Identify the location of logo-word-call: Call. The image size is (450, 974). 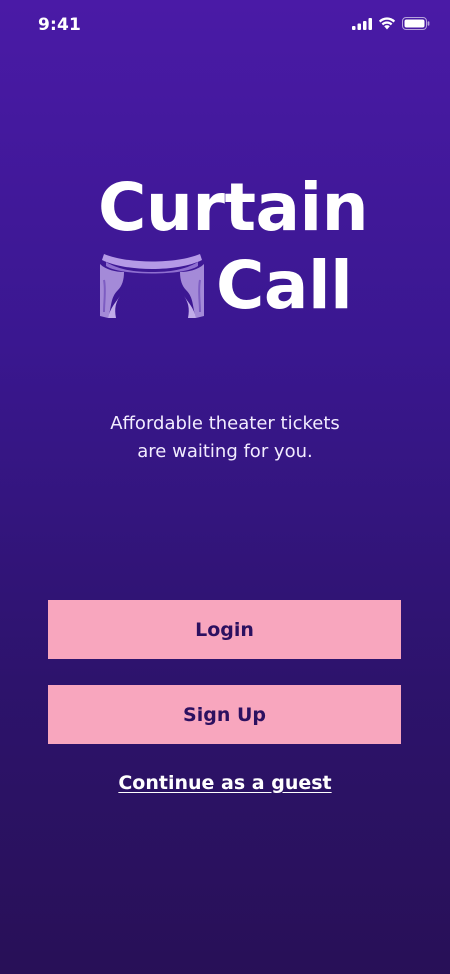
(284, 285).